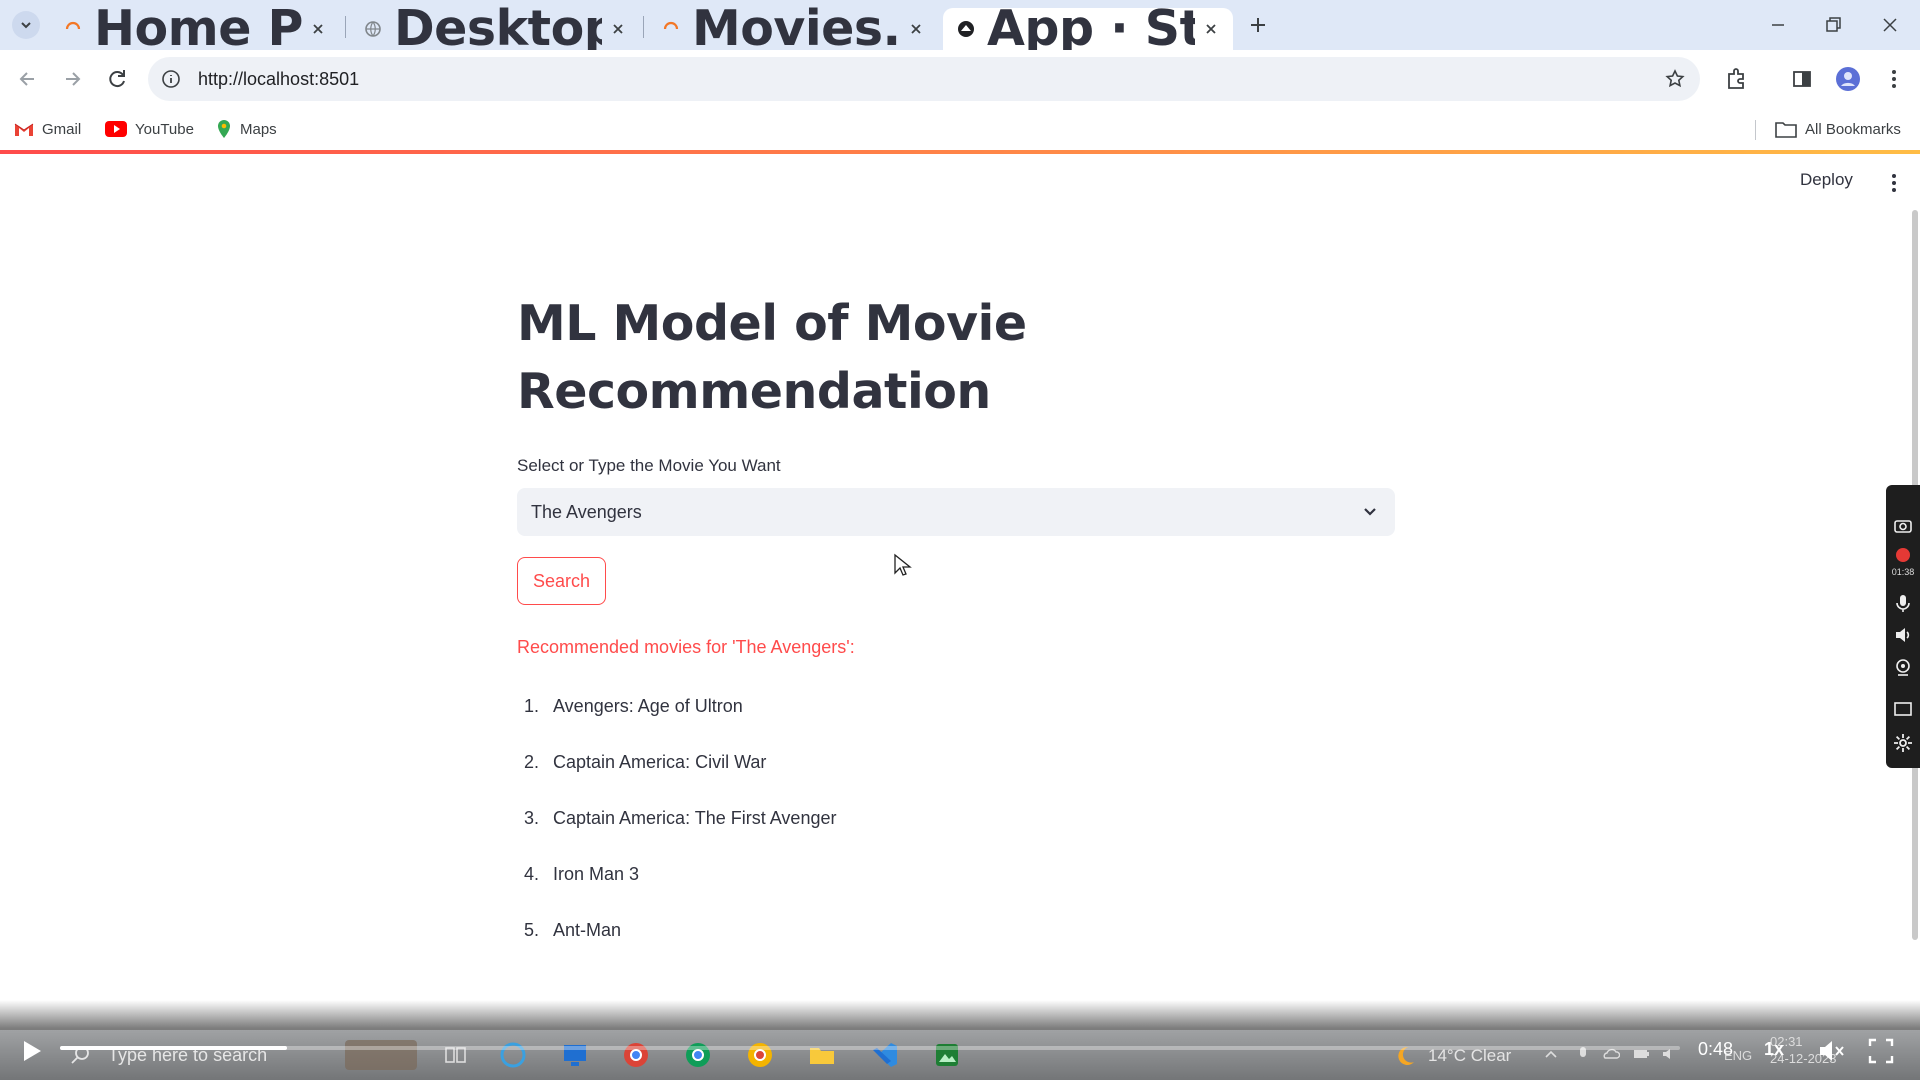  What do you see at coordinates (31, 1051) in the screenshot?
I see `play-icon` at bounding box center [31, 1051].